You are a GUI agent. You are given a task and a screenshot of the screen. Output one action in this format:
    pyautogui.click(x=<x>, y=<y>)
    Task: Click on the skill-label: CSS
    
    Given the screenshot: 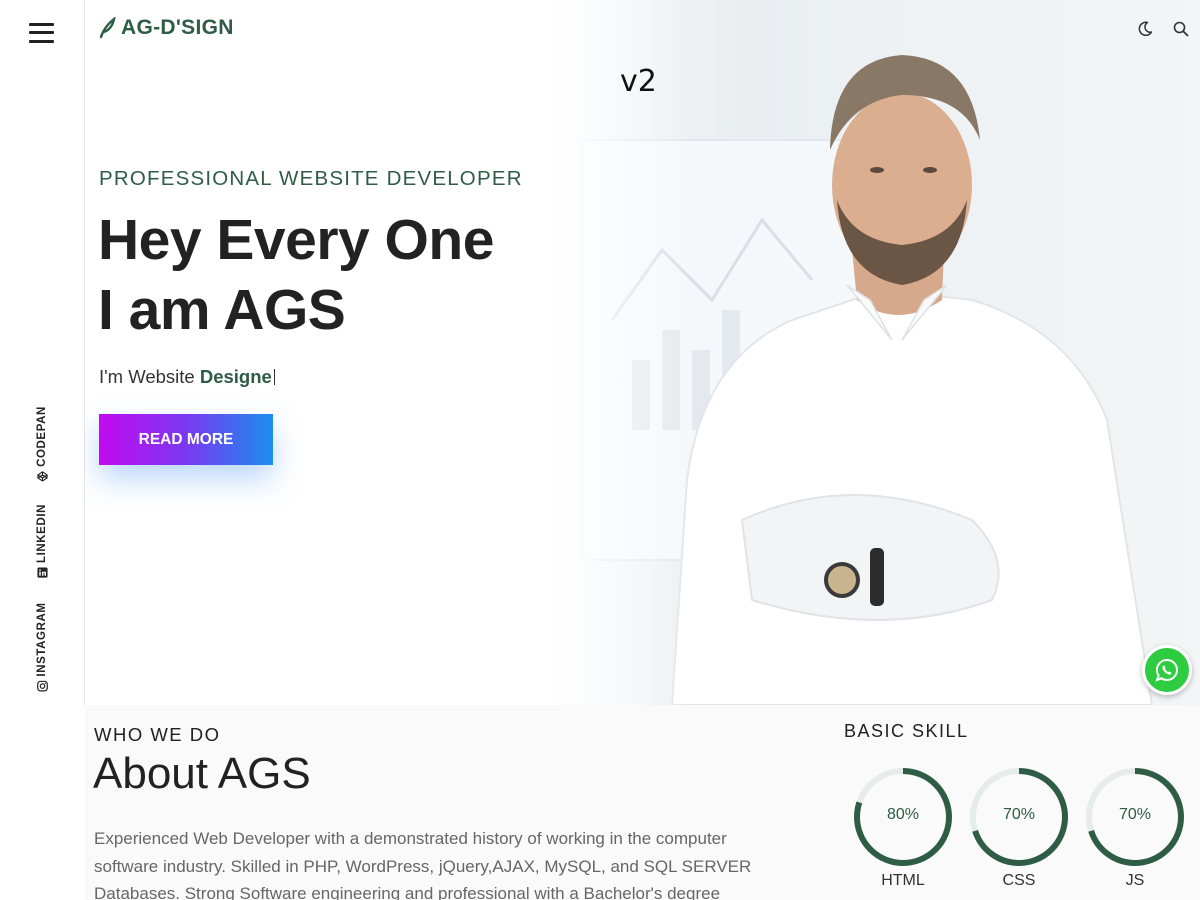 What is the action you would take?
    pyautogui.click(x=1019, y=880)
    